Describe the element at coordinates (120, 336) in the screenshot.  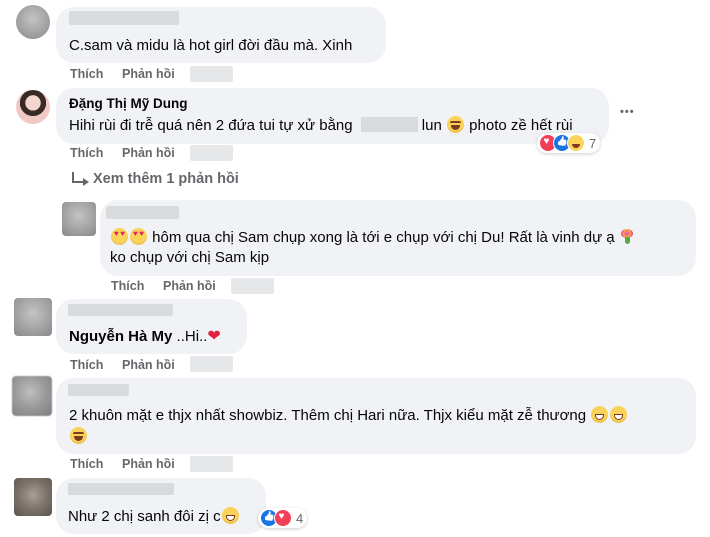
I see `tagged-name: Nguyễn Hà My` at that location.